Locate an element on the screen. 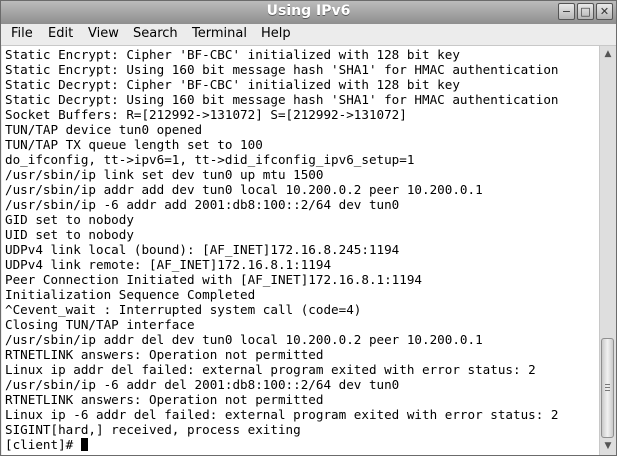 The width and height of the screenshot is (617, 456). title-bar: Using IPv6 − □ ✕ is located at coordinates (308, 13).